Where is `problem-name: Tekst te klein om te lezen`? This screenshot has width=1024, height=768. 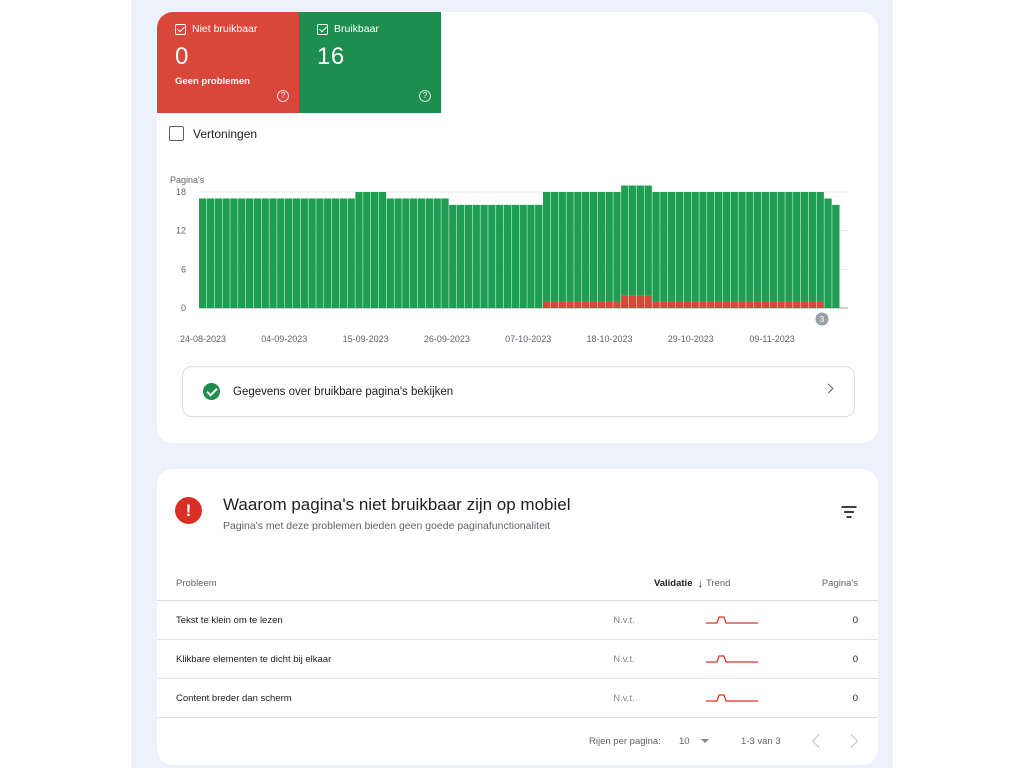 problem-name: Tekst te klein om te lezen is located at coordinates (229, 620).